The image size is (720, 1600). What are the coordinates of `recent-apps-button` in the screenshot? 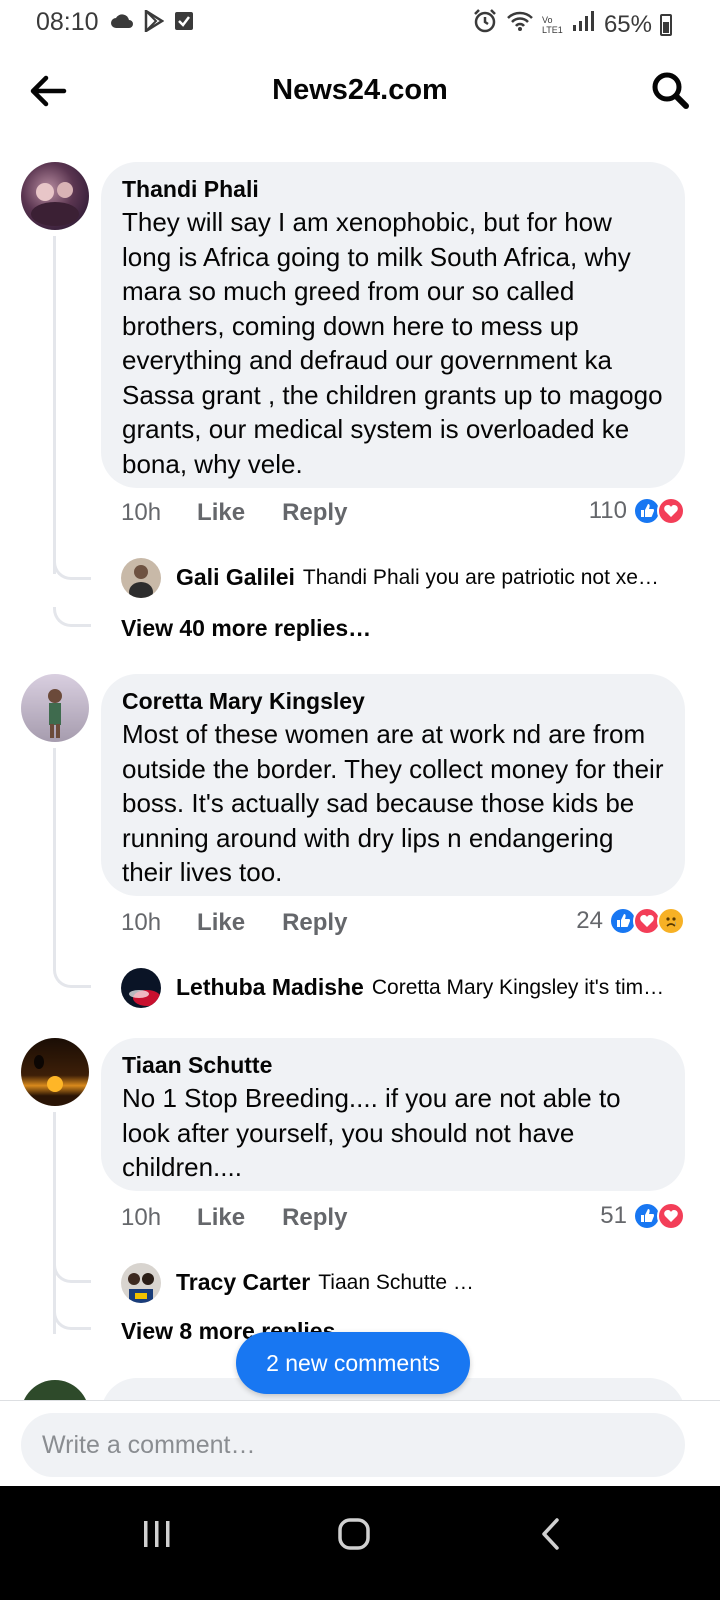 It's located at (157, 1536).